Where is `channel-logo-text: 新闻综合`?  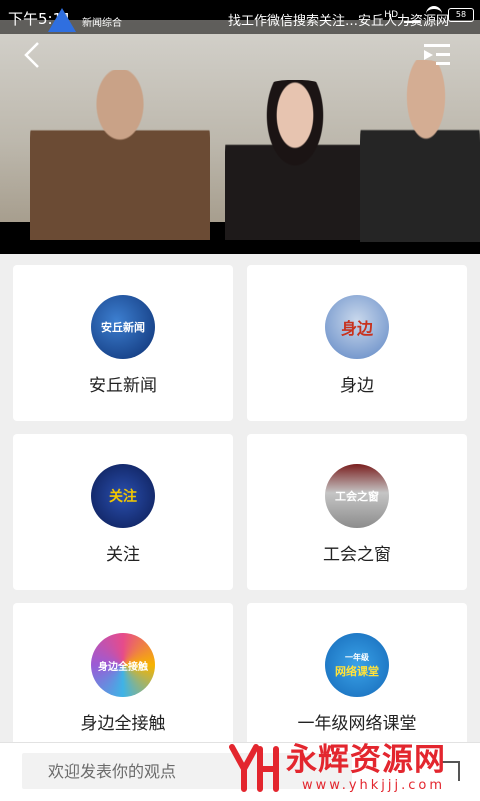 channel-logo-text: 新闻综合 is located at coordinates (102, 23).